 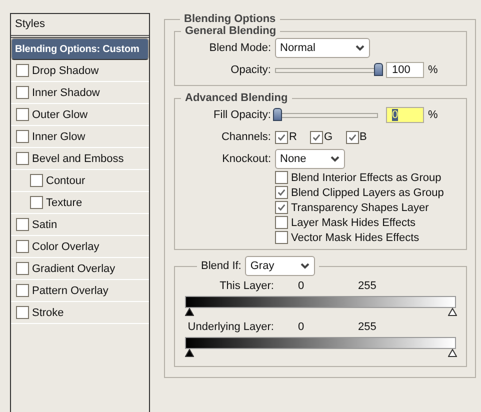 I want to click on style-item: Inner Shadow, so click(x=80, y=93).